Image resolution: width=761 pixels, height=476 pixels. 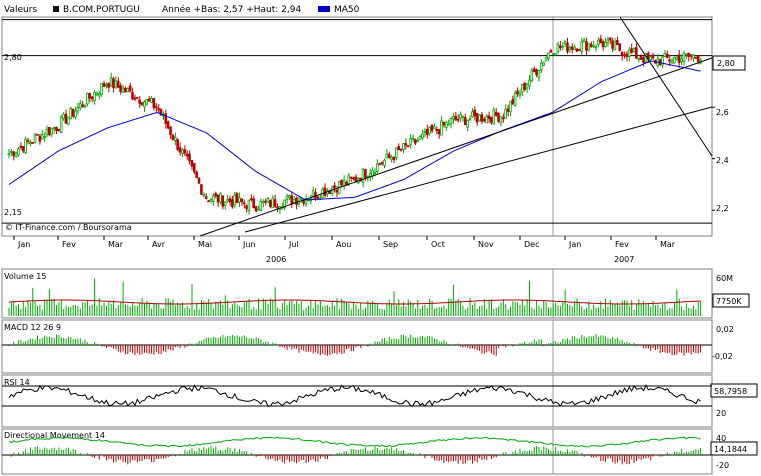 What do you see at coordinates (666, 86) in the screenshot?
I see `trendline-resistance` at bounding box center [666, 86].